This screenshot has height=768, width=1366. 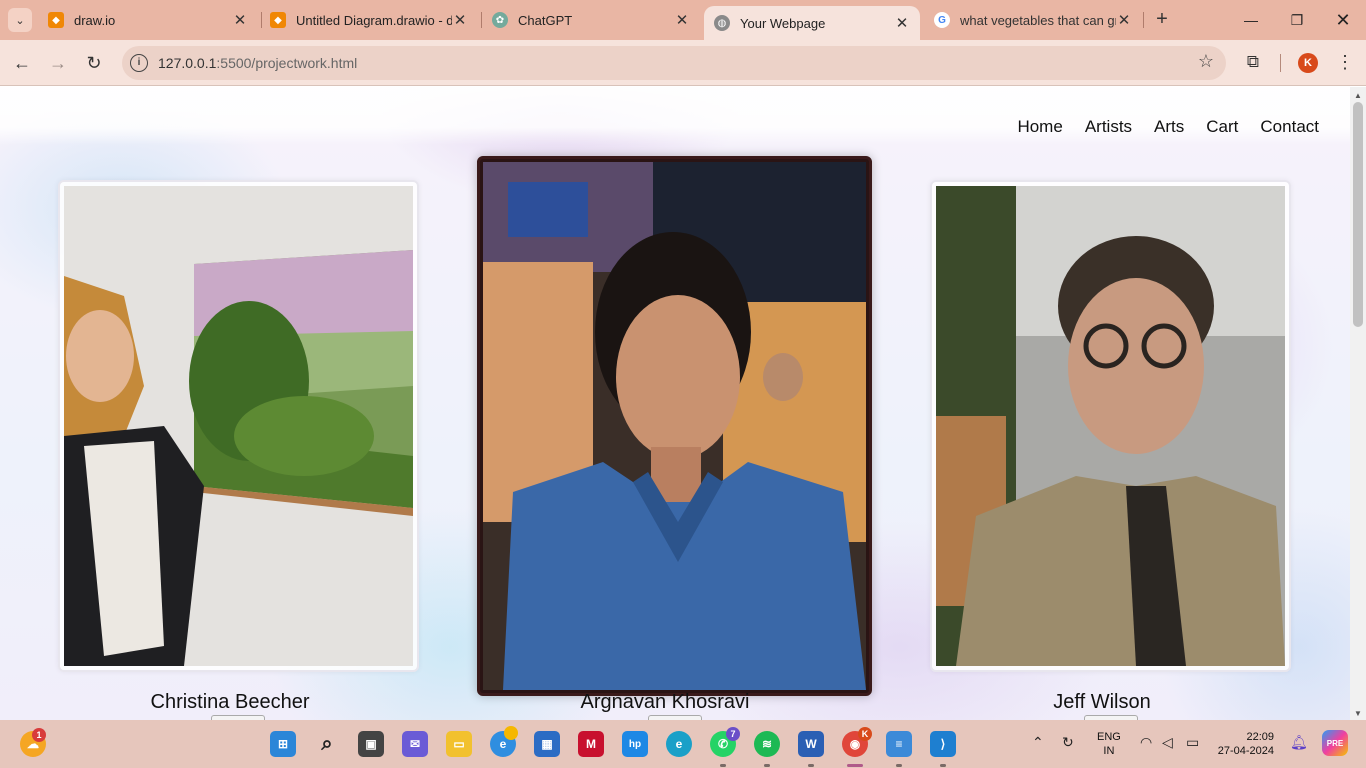 What do you see at coordinates (1109, 744) in the screenshot?
I see `language-indicator: ENG IN` at bounding box center [1109, 744].